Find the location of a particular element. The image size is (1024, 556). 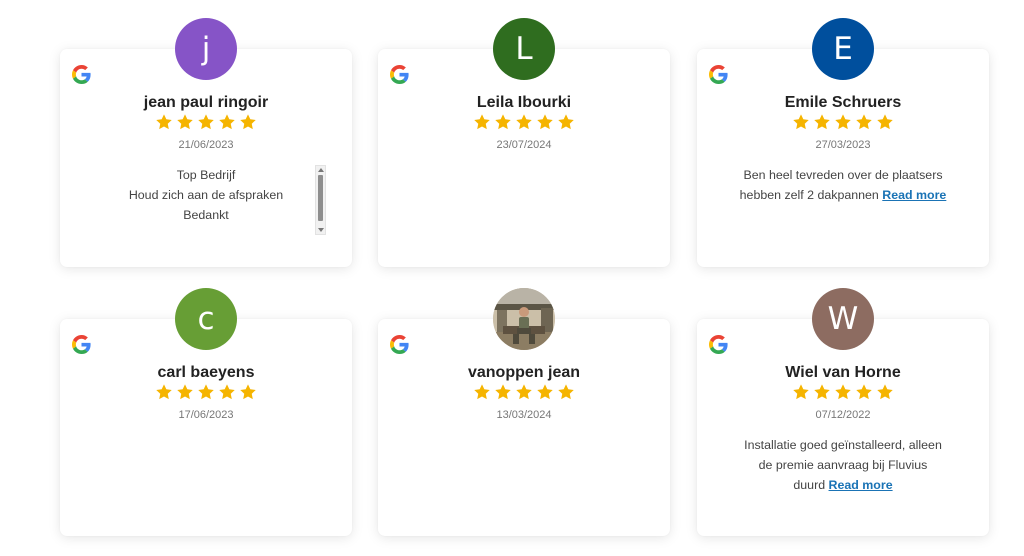

reviewer-name: Emile Schruers is located at coordinates (843, 102).